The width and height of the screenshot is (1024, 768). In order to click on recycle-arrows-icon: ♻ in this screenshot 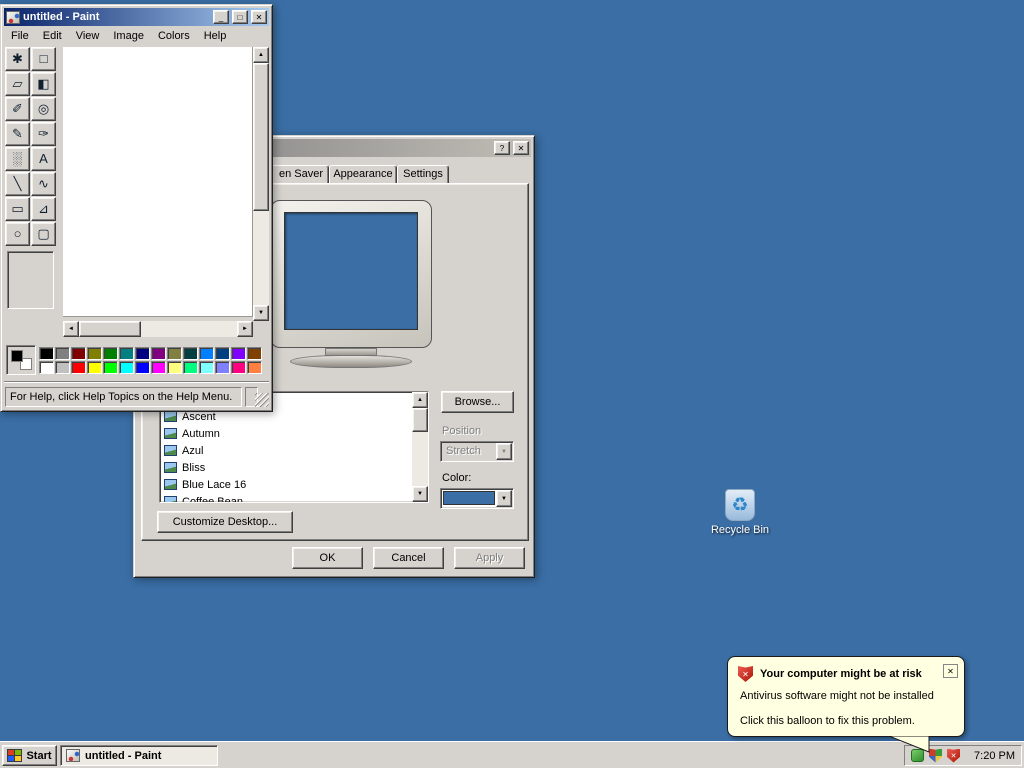, I will do `click(740, 505)`.